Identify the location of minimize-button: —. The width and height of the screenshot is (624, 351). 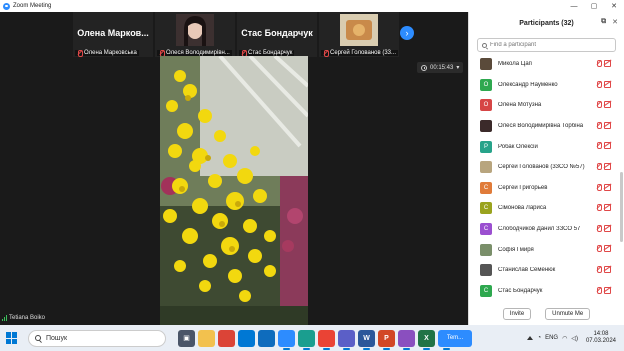
(574, 6).